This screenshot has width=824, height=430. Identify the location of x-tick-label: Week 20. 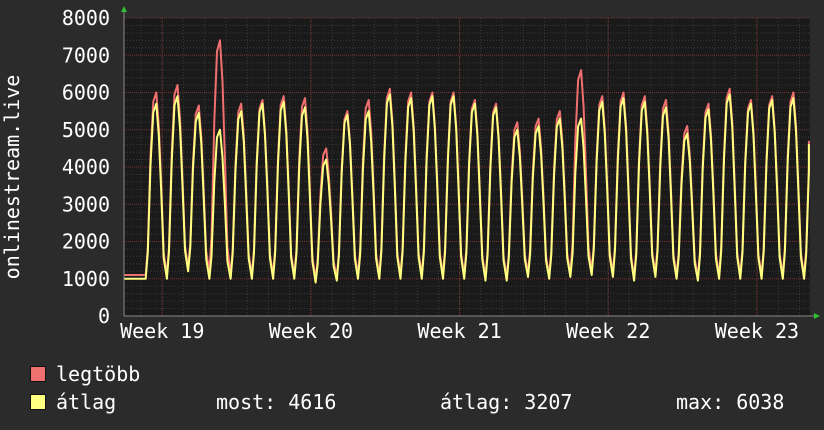
(311, 329).